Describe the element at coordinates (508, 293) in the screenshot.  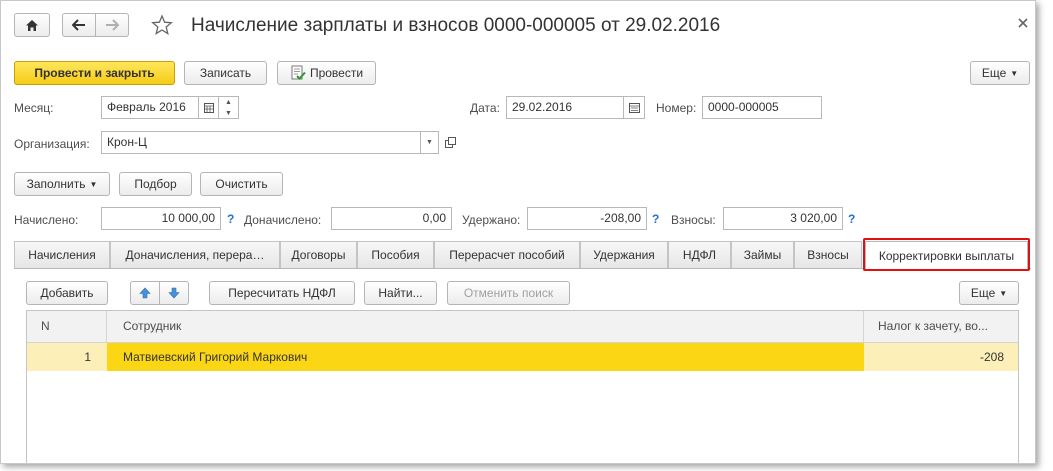
I see `cancel-search-button: Отменить поиск` at that location.